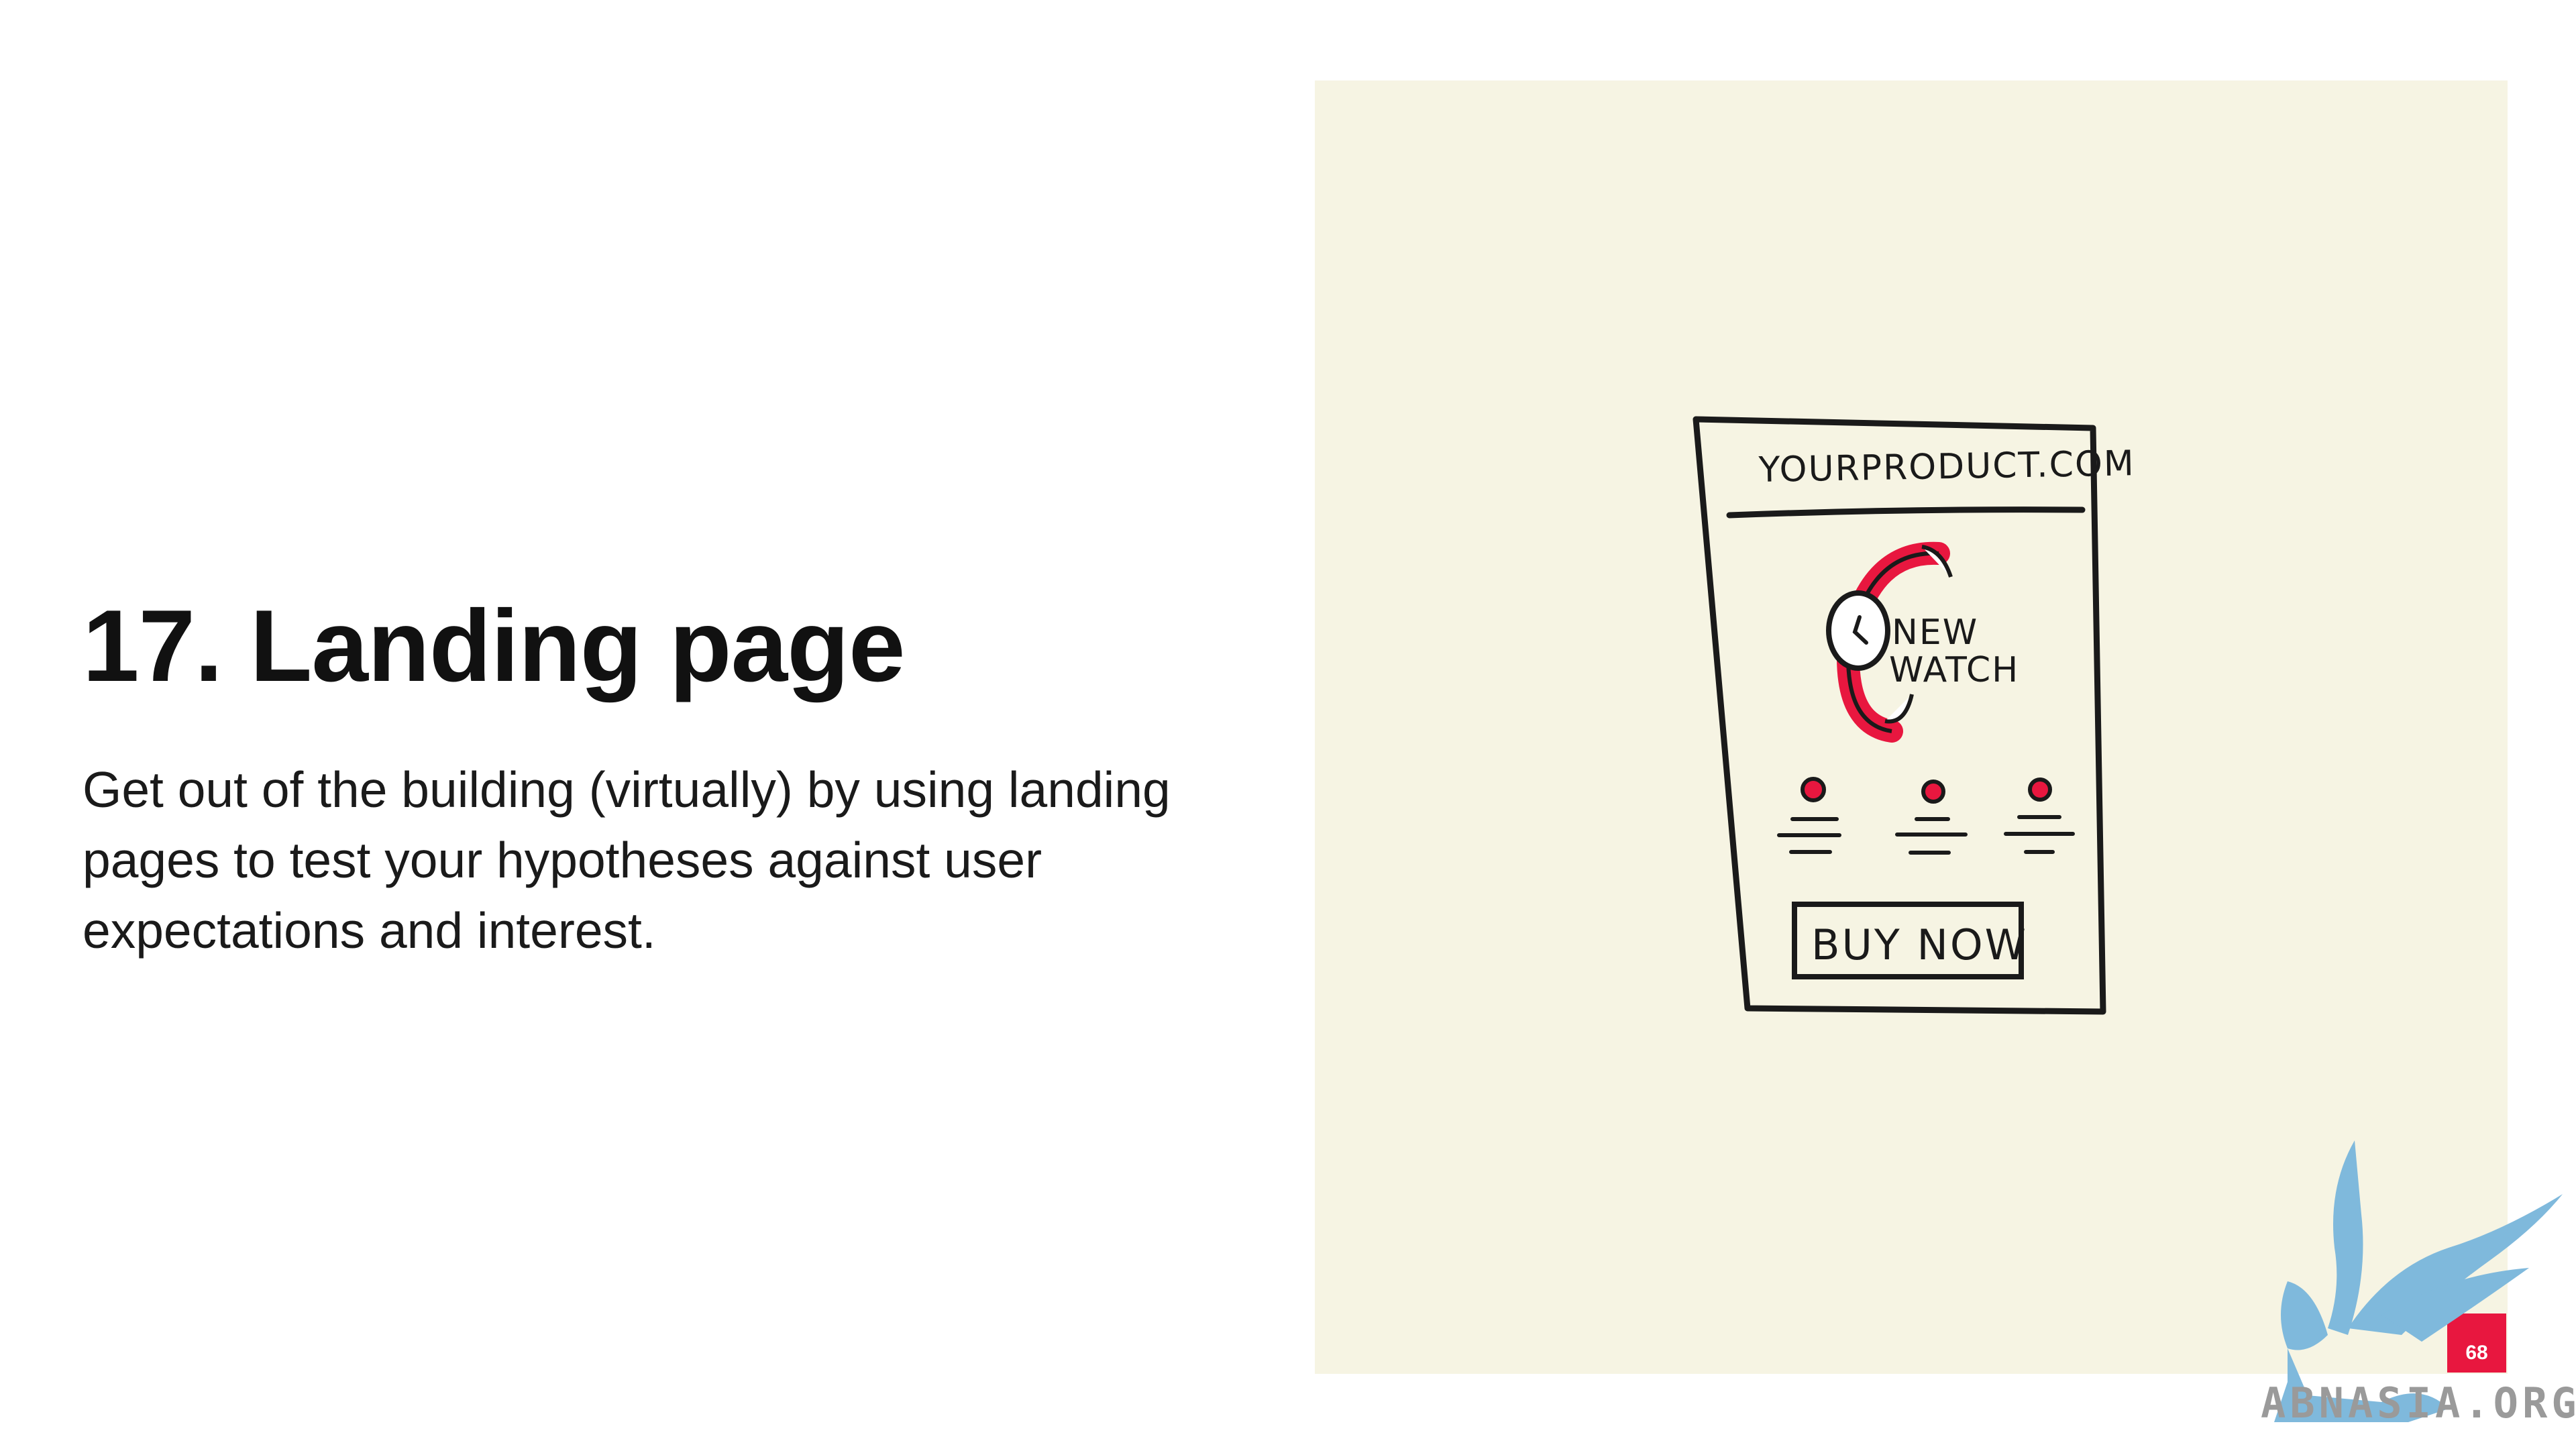 Image resolution: width=2576 pixels, height=1449 pixels. I want to click on buy-now-label: BUY NOW, so click(1919, 944).